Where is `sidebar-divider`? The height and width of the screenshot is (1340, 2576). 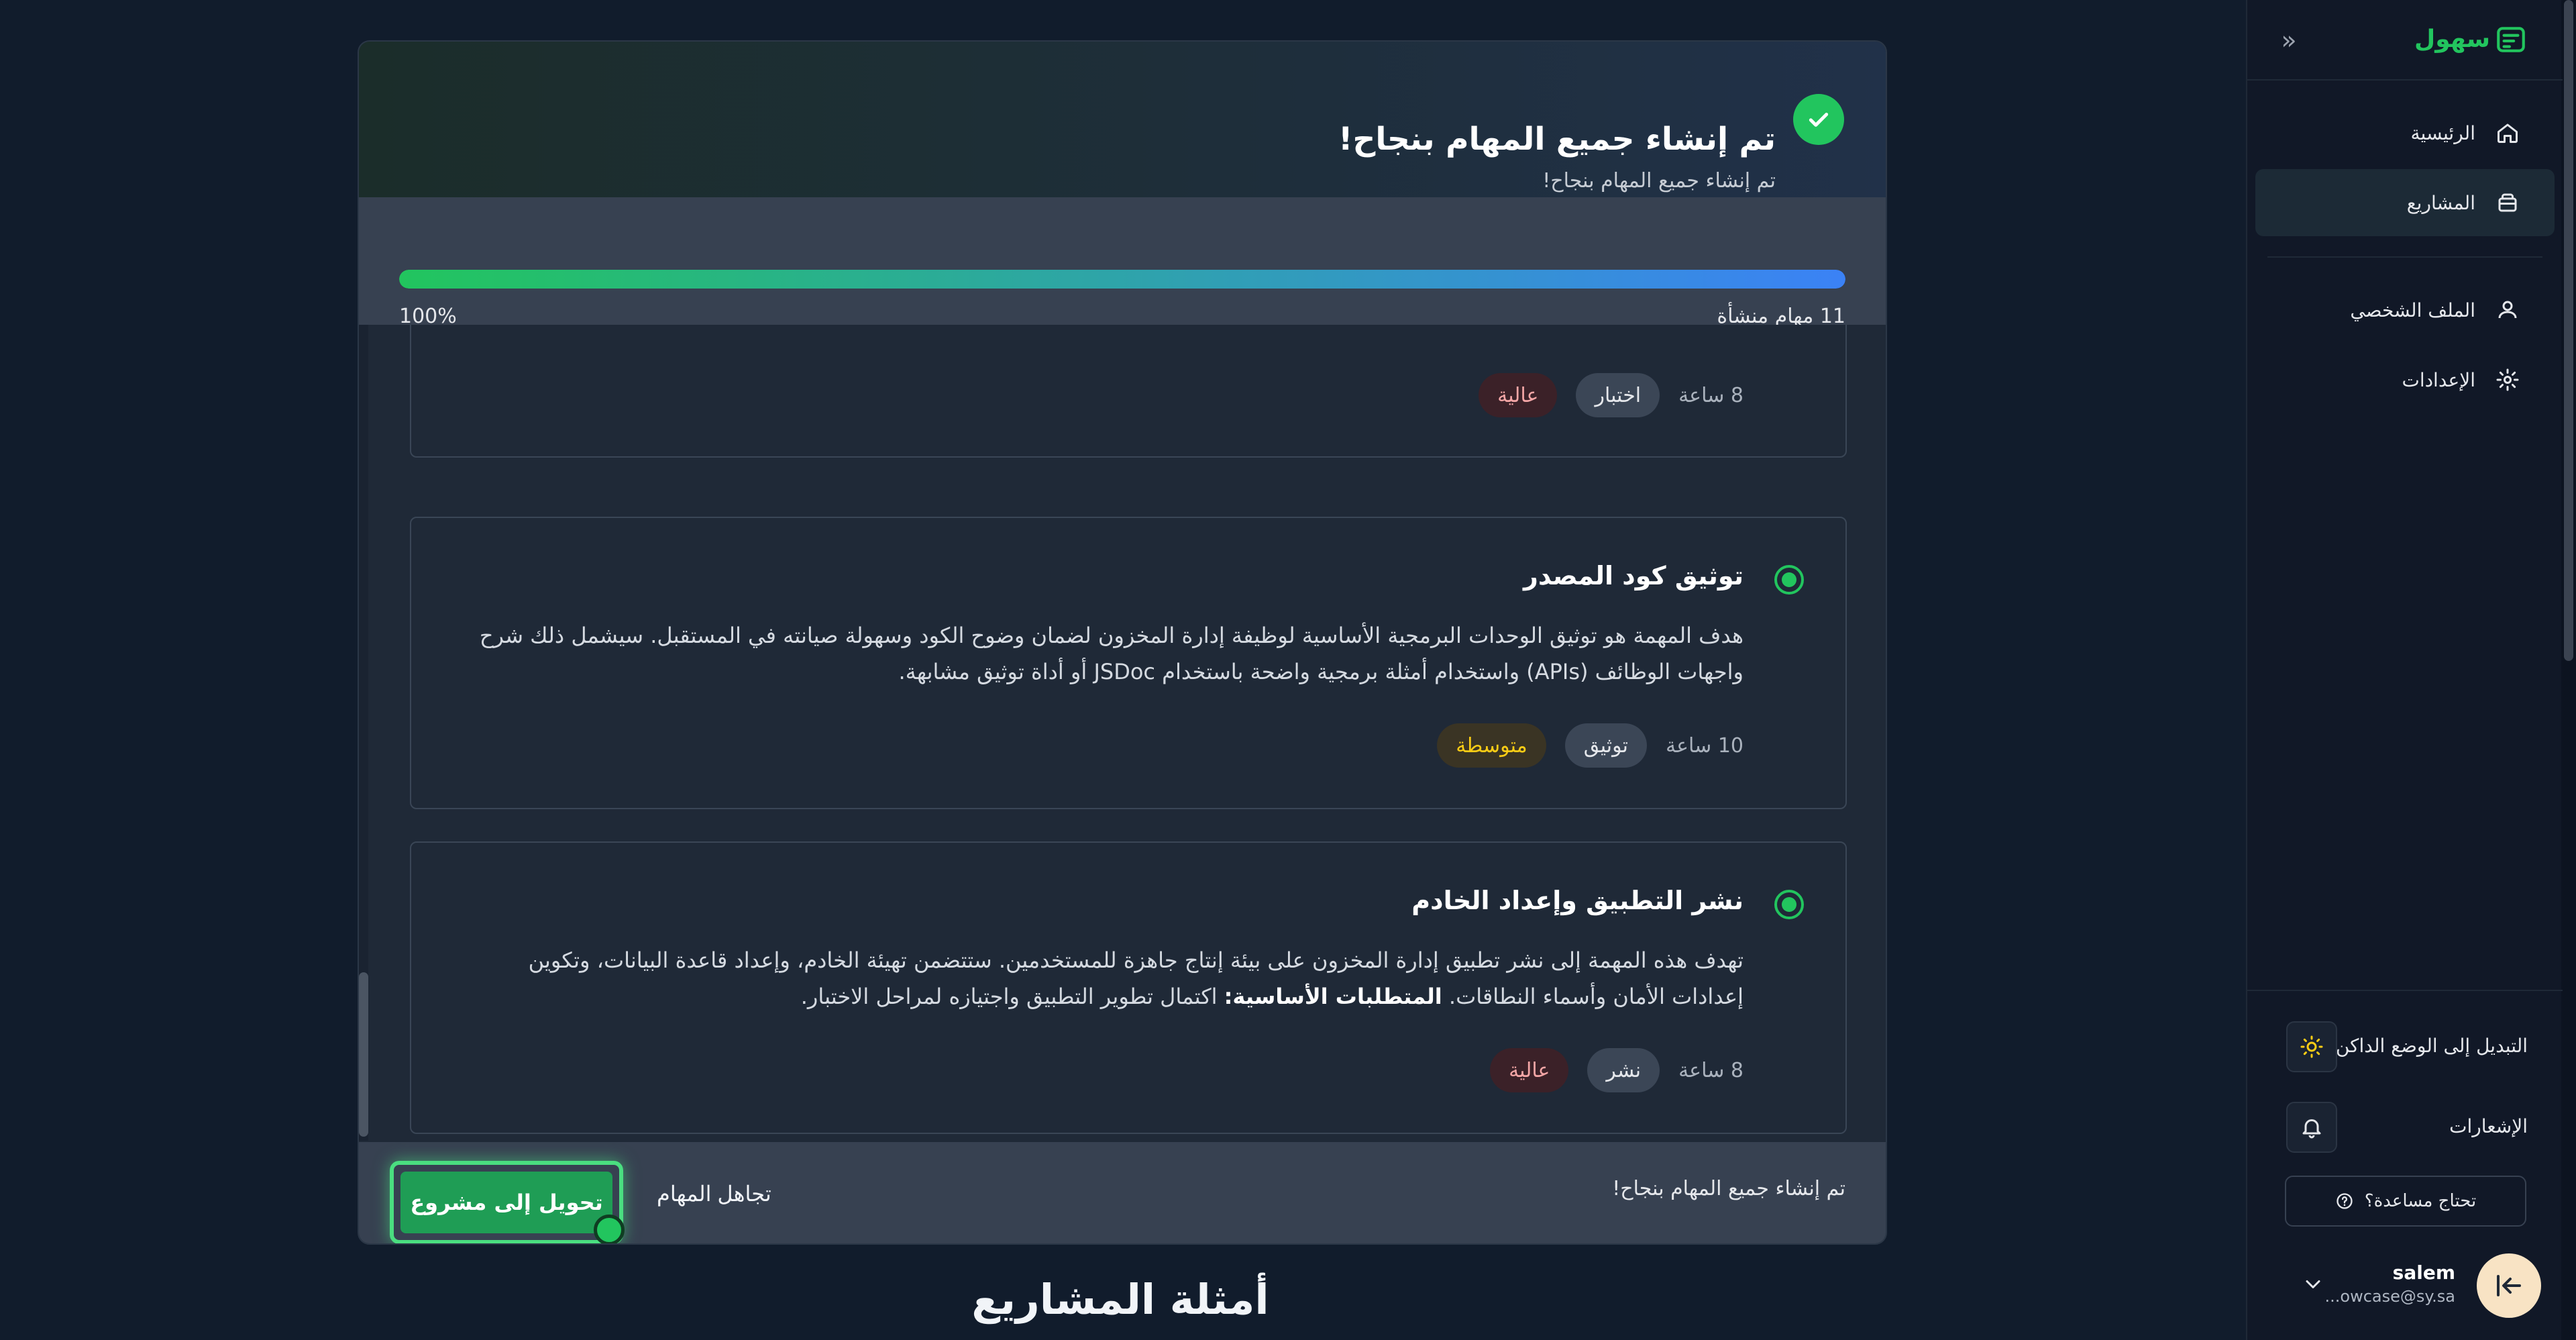 sidebar-divider is located at coordinates (2404, 257).